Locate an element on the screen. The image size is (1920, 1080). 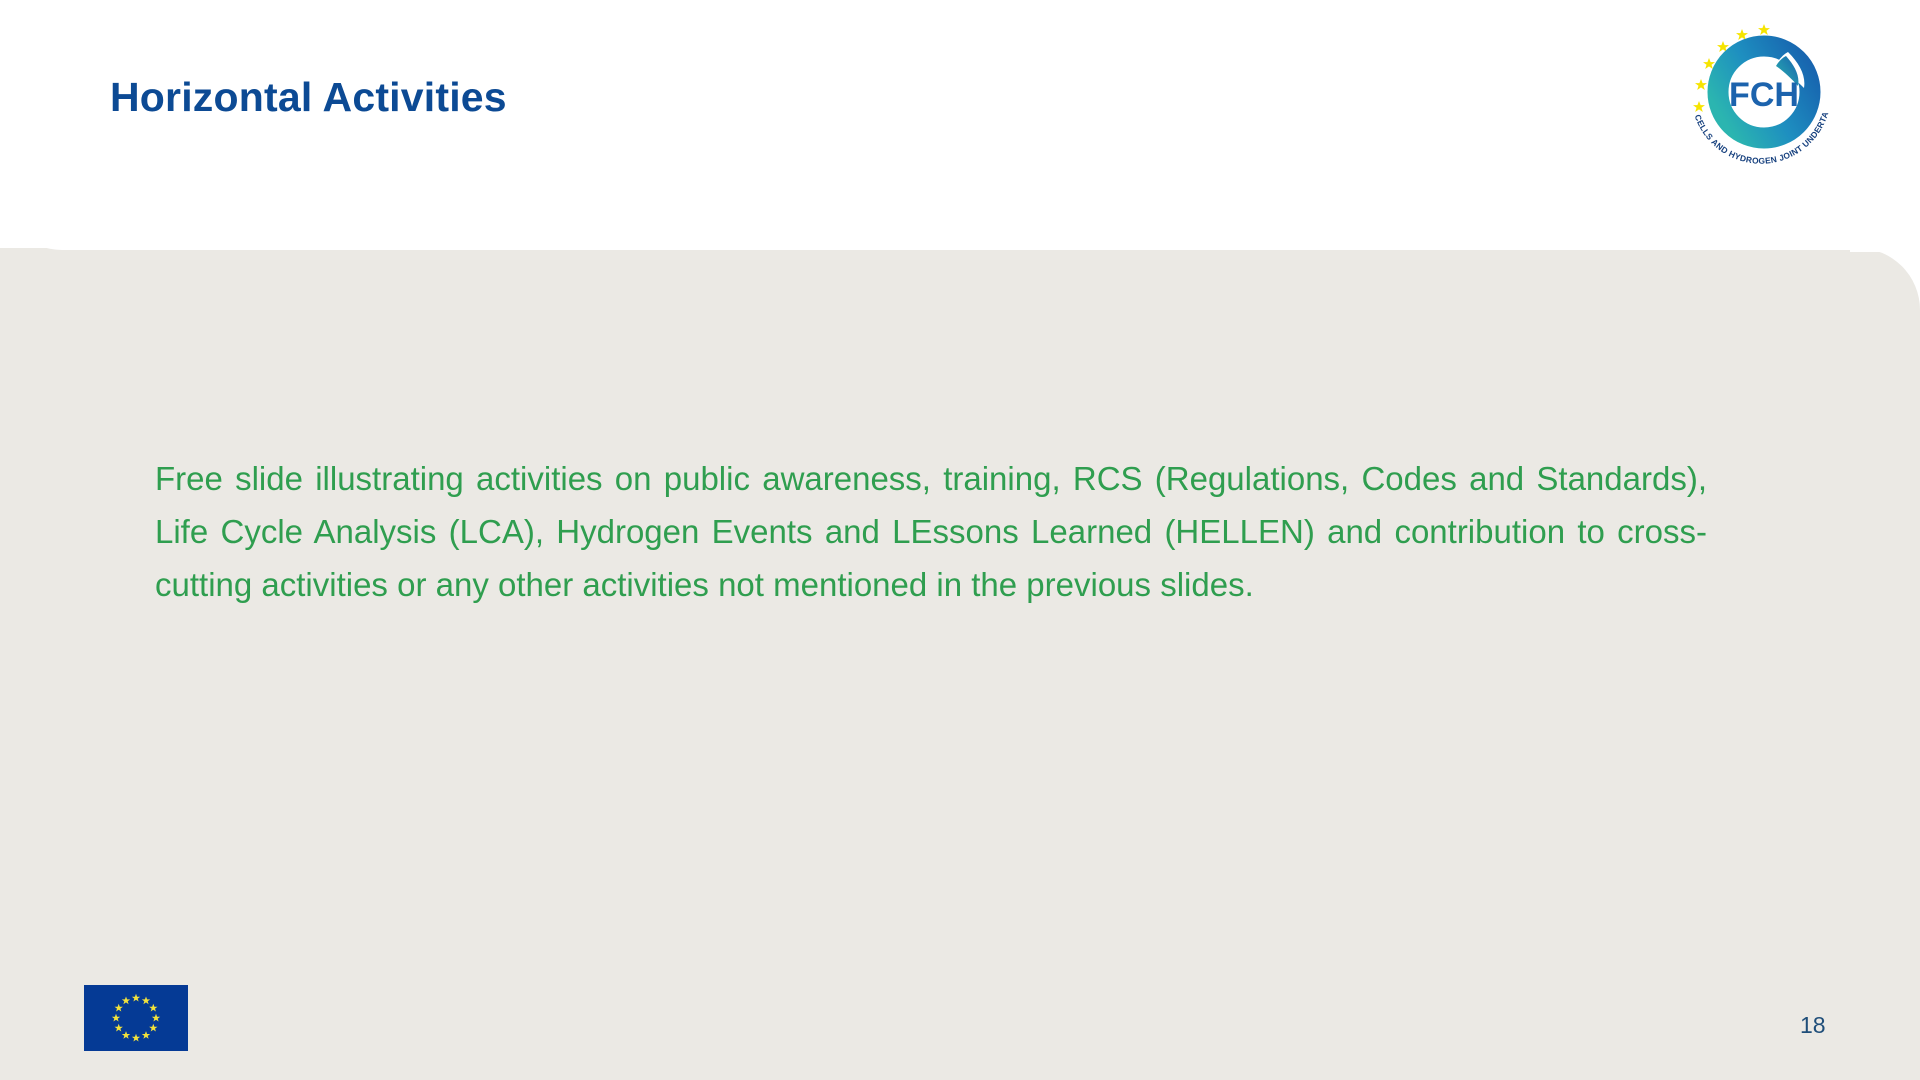
page-number: 18 is located at coordinates (1813, 1025).